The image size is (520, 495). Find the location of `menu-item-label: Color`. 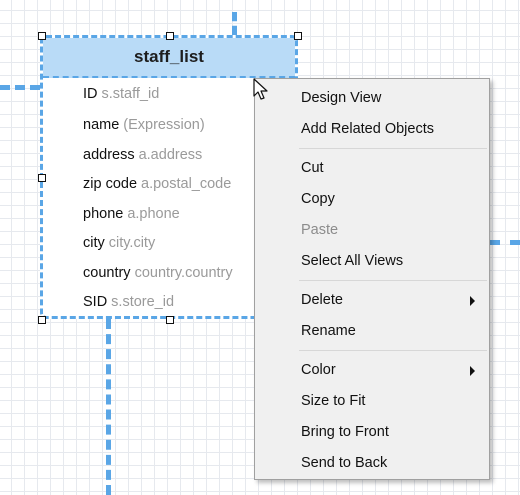

menu-item-label: Color is located at coordinates (318, 370).